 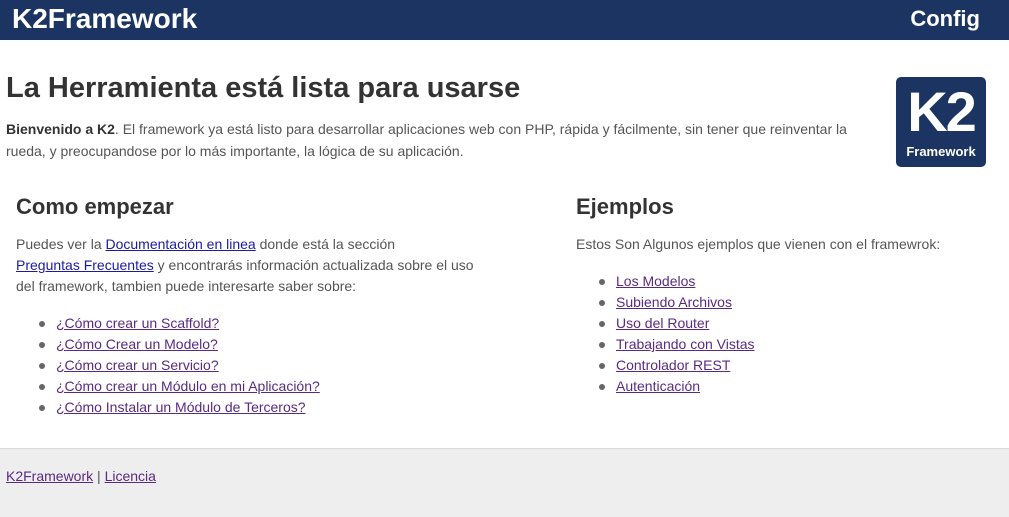 I want to click on top-navbar: K2Framework Config, so click(x=504, y=20).